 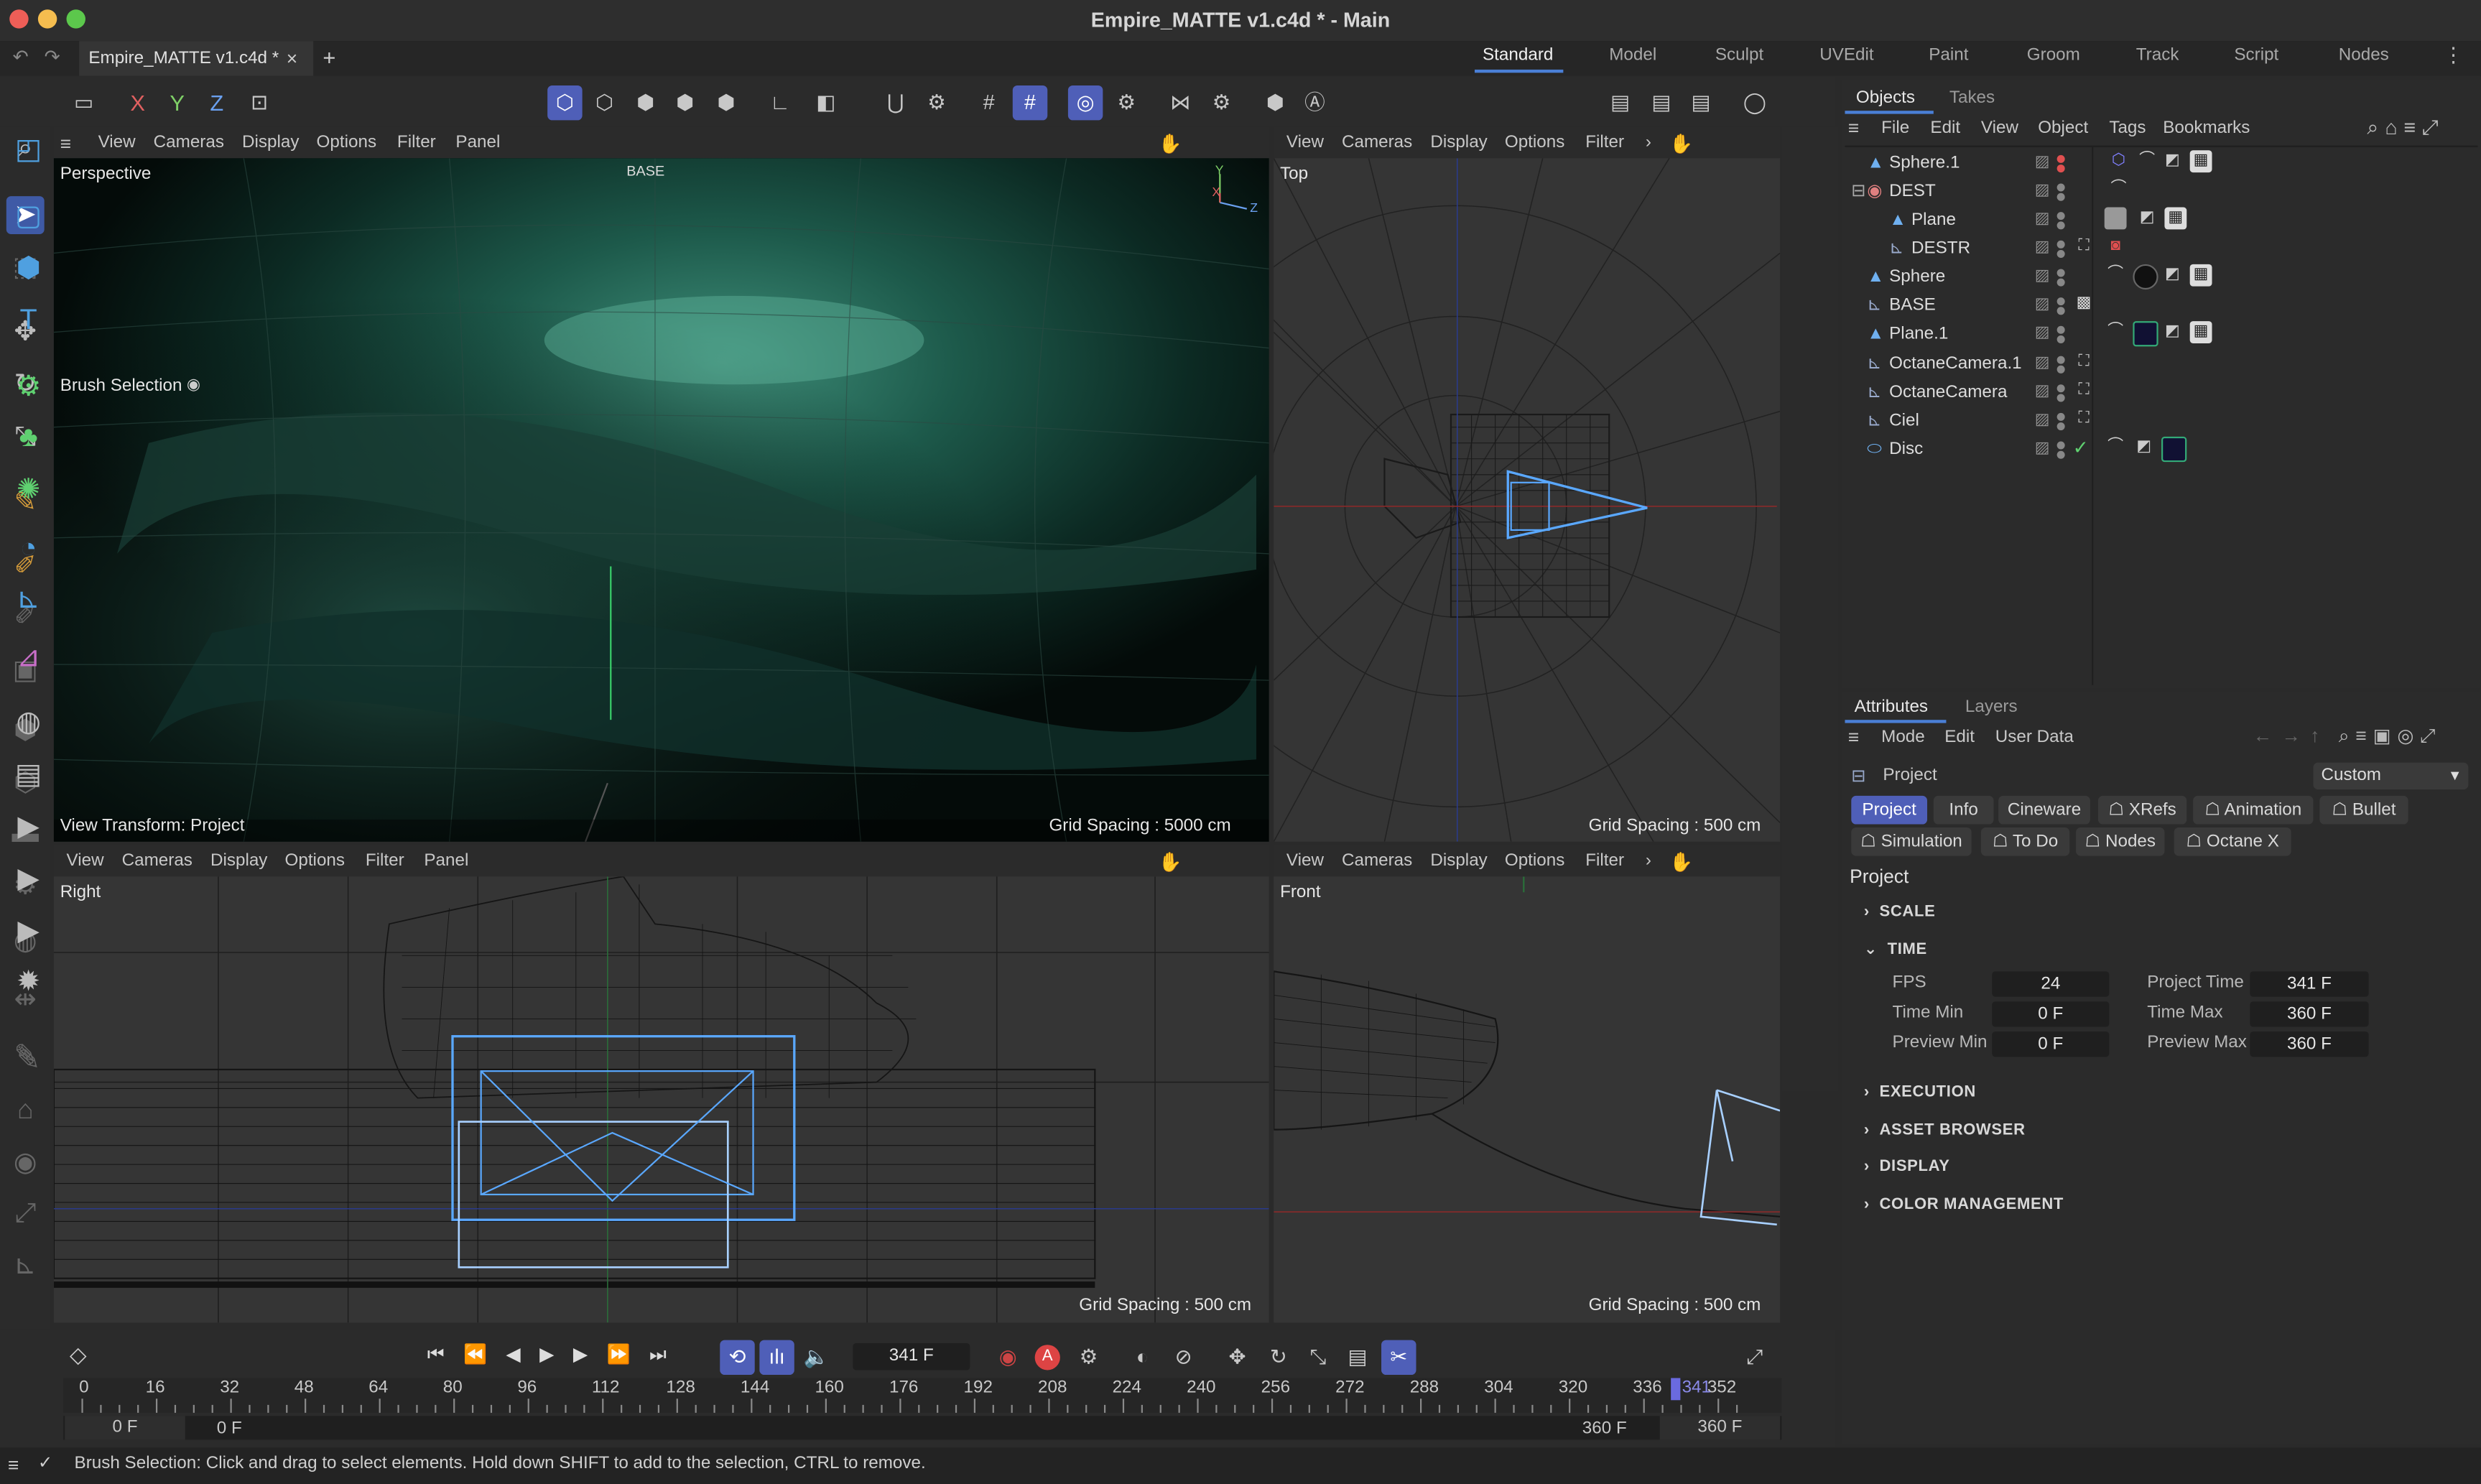 I want to click on vertex-map-tag-icon: ⬡, so click(x=2118, y=161).